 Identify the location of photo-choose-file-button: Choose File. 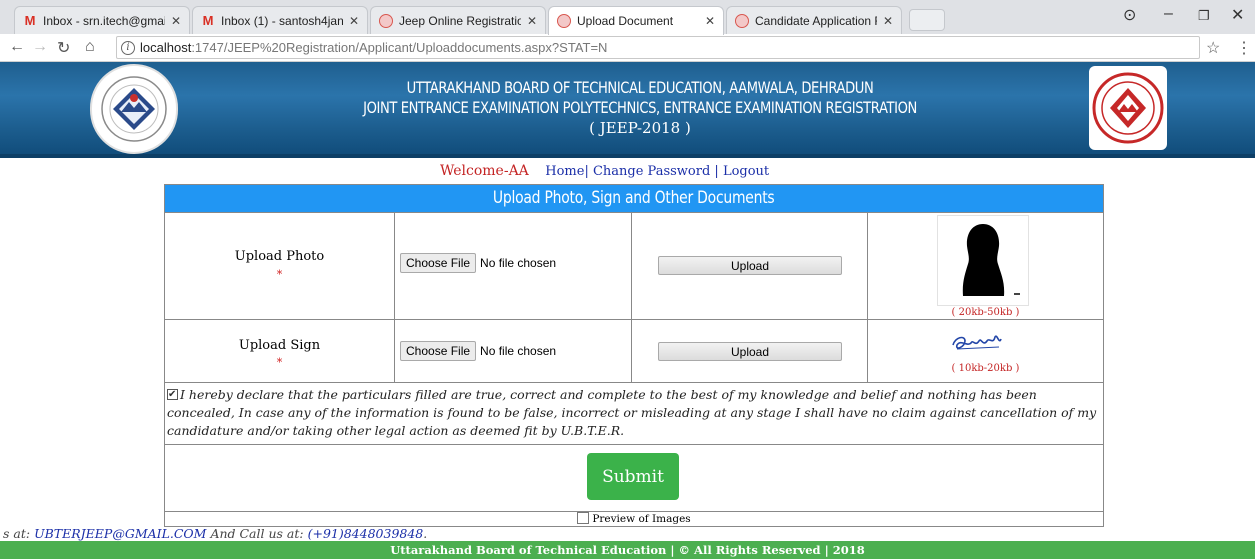
(438, 263).